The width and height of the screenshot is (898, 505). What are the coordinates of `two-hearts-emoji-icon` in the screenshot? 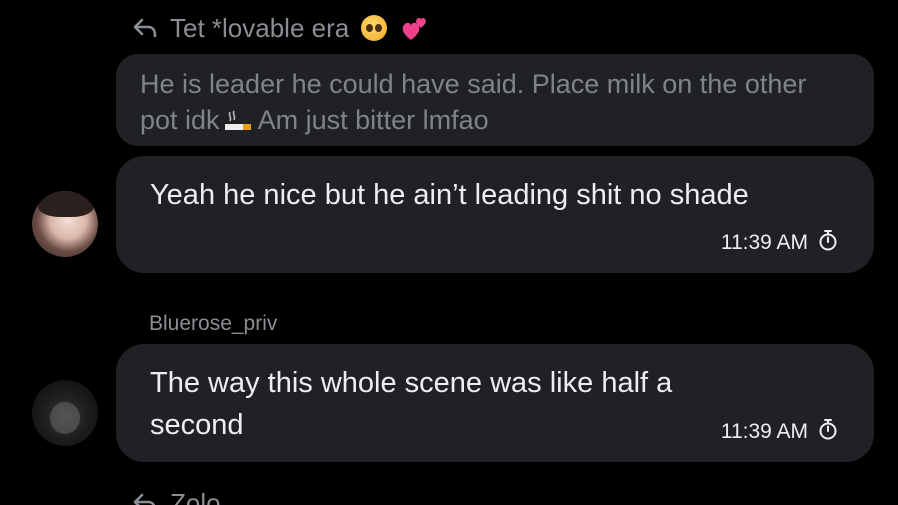 It's located at (414, 28).